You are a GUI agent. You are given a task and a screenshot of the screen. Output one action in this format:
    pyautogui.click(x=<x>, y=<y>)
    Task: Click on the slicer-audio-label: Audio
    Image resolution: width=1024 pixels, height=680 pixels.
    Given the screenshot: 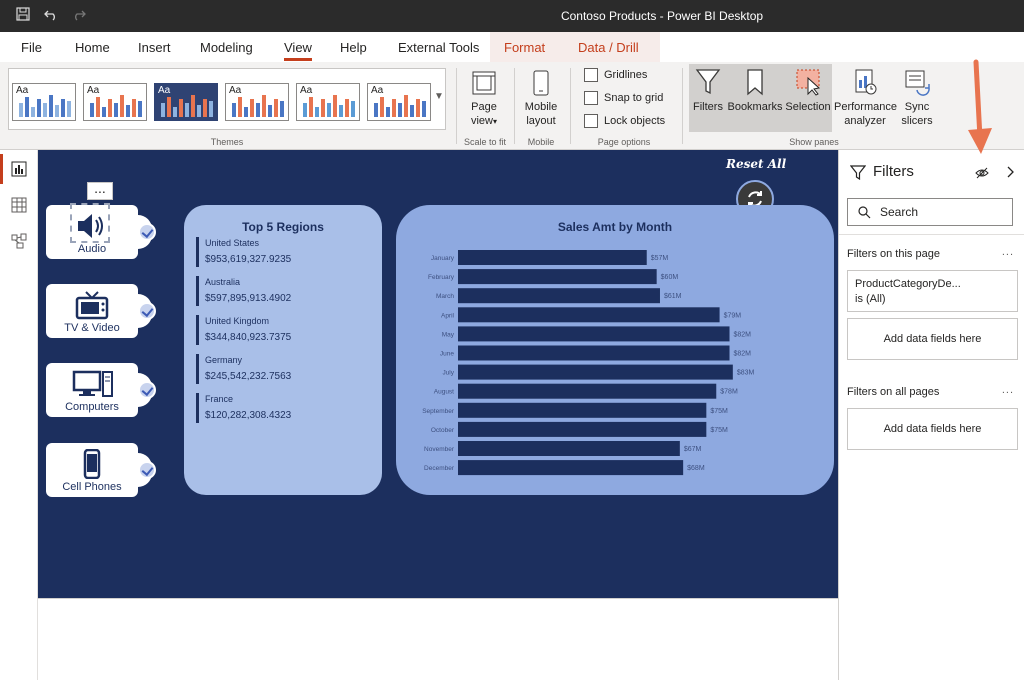 What is the action you would take?
    pyautogui.click(x=92, y=249)
    